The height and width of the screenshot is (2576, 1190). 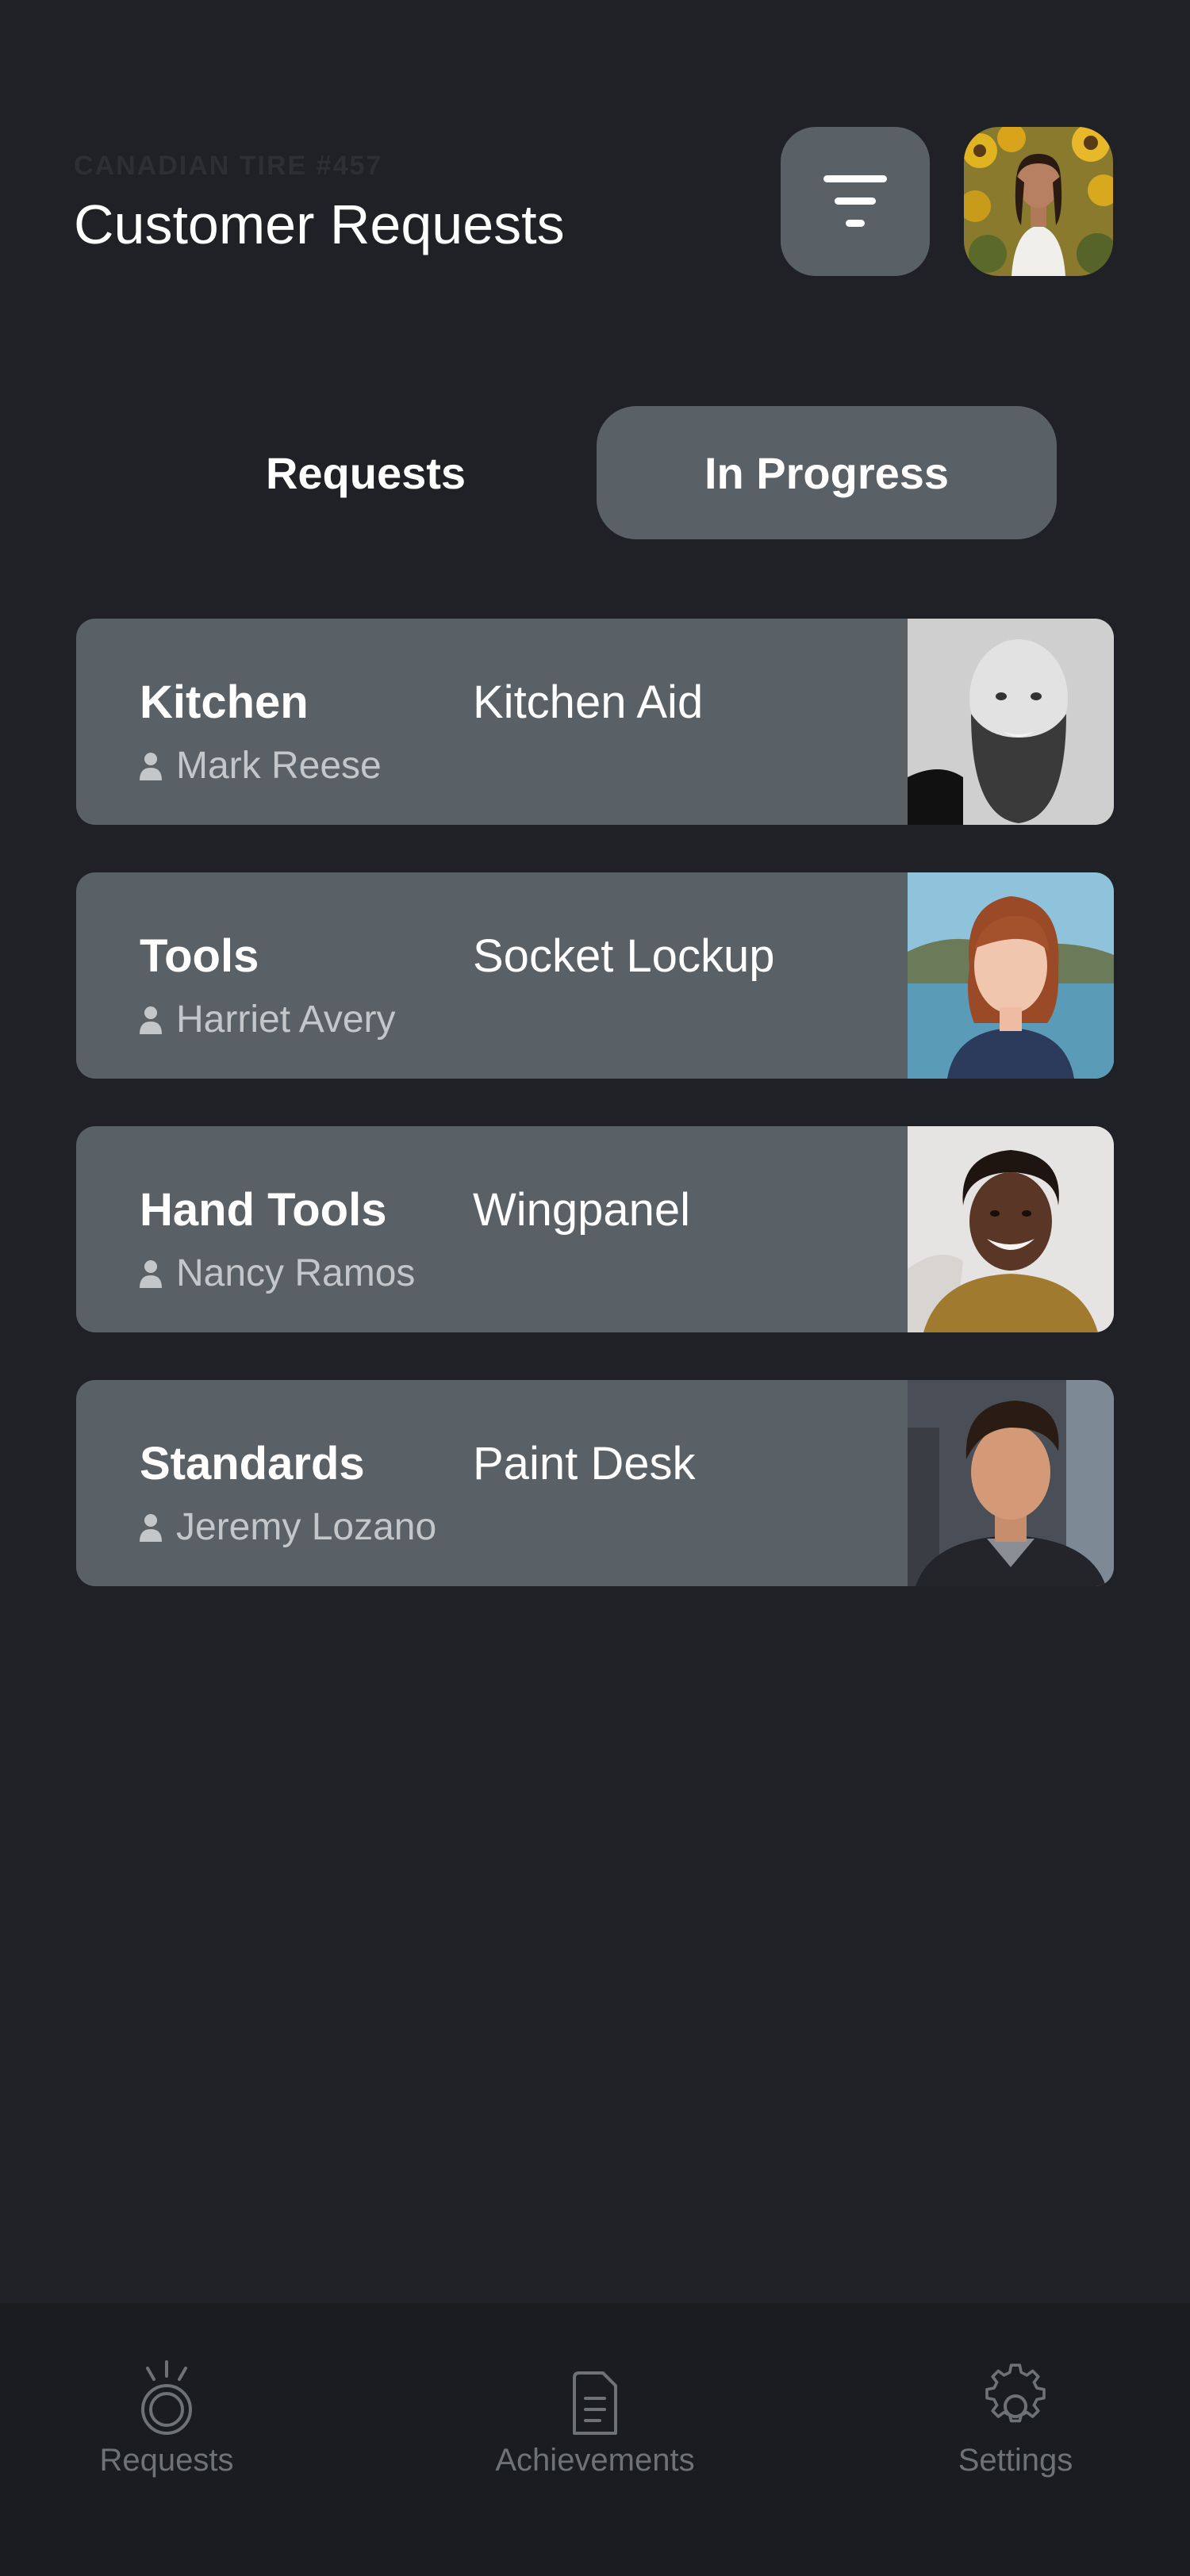 I want to click on tab-bar: Requests In Progress, so click(x=622, y=472).